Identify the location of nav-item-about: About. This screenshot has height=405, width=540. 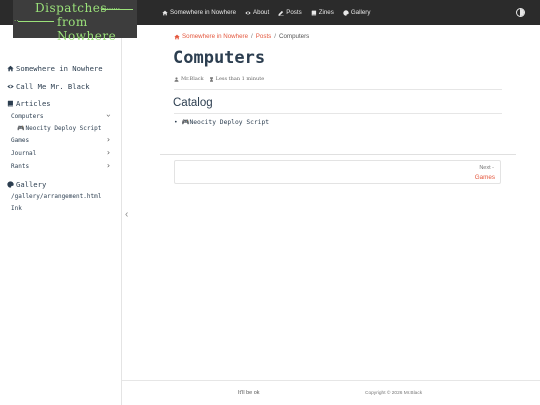
(257, 12).